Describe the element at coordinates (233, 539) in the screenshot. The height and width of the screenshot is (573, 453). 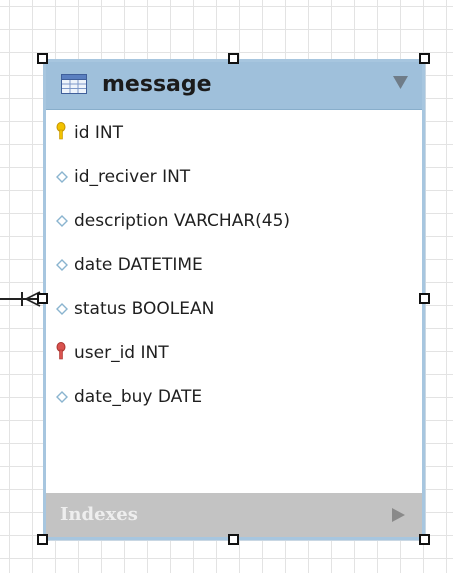
I see `resize-handle-bottom` at that location.